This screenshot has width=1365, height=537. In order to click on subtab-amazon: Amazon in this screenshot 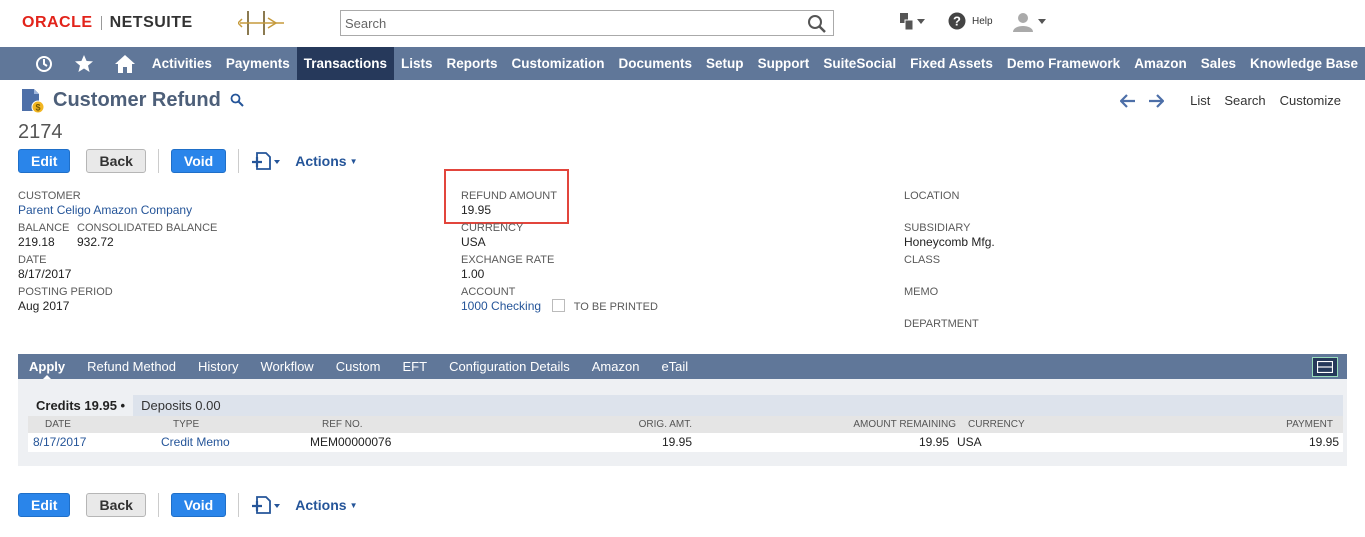, I will do `click(616, 366)`.